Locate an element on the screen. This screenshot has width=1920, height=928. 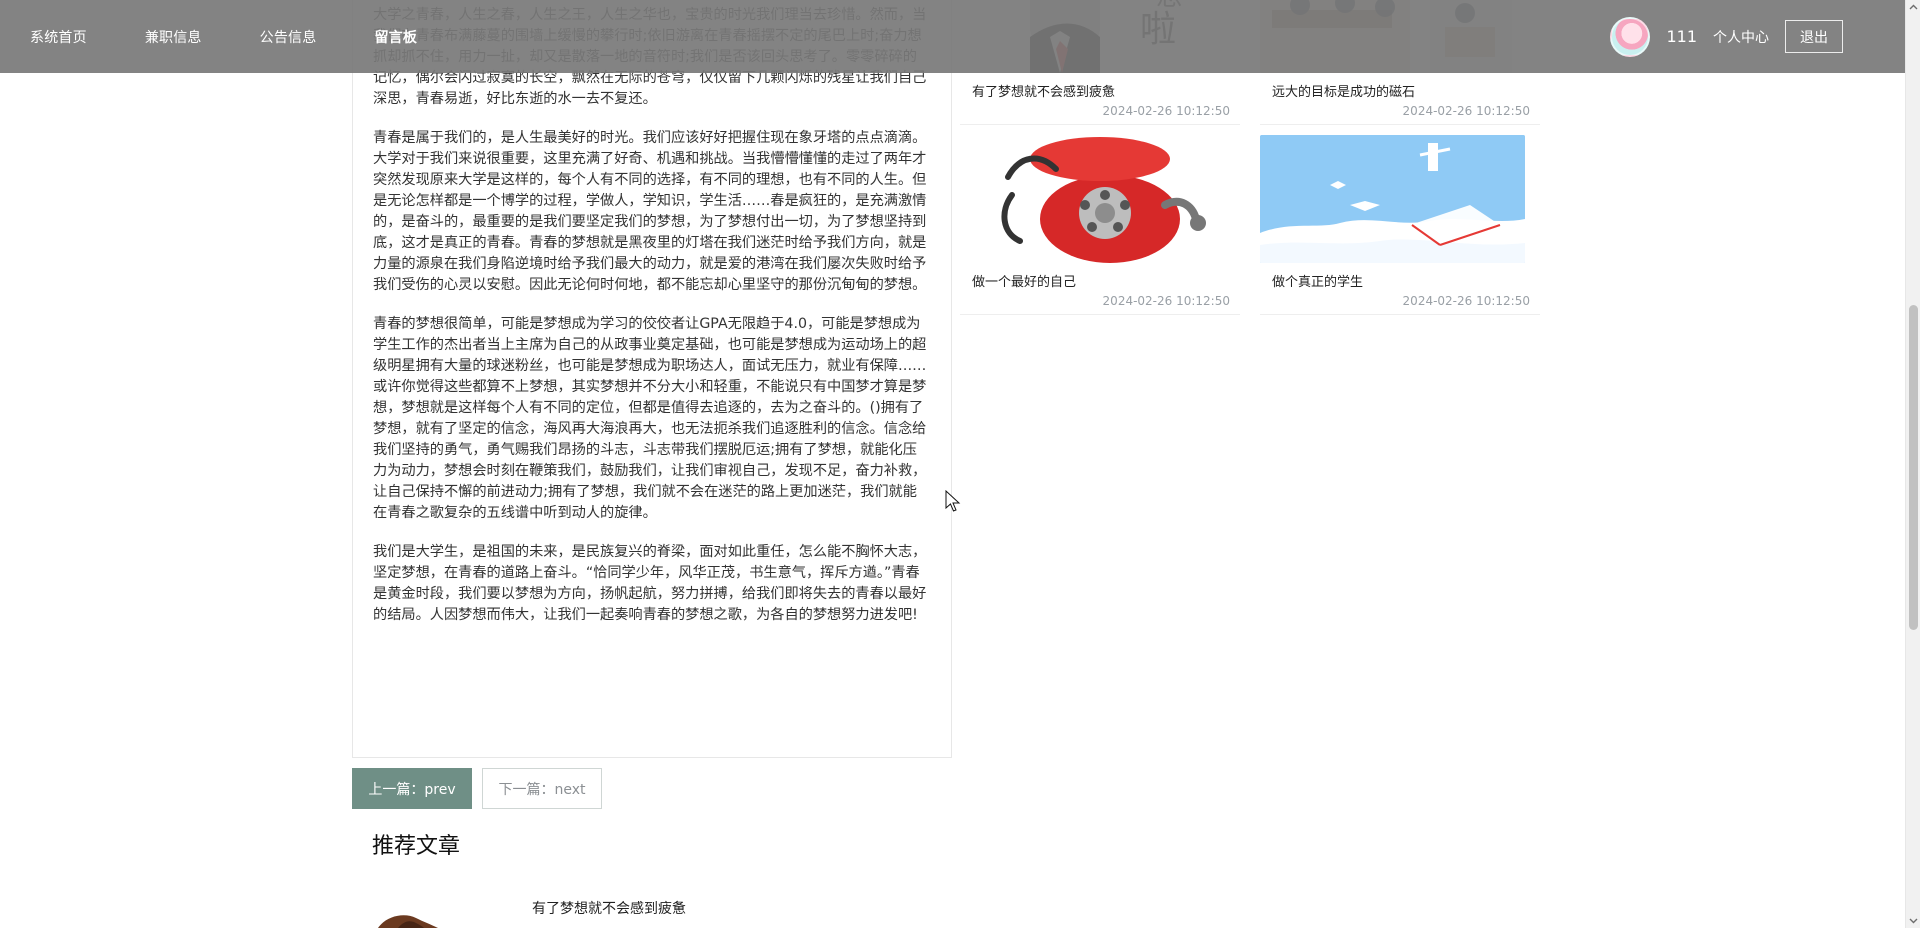
main-nav: 系统首页 兼职信息 公告信息 留言板 is located at coordinates (223, 36).